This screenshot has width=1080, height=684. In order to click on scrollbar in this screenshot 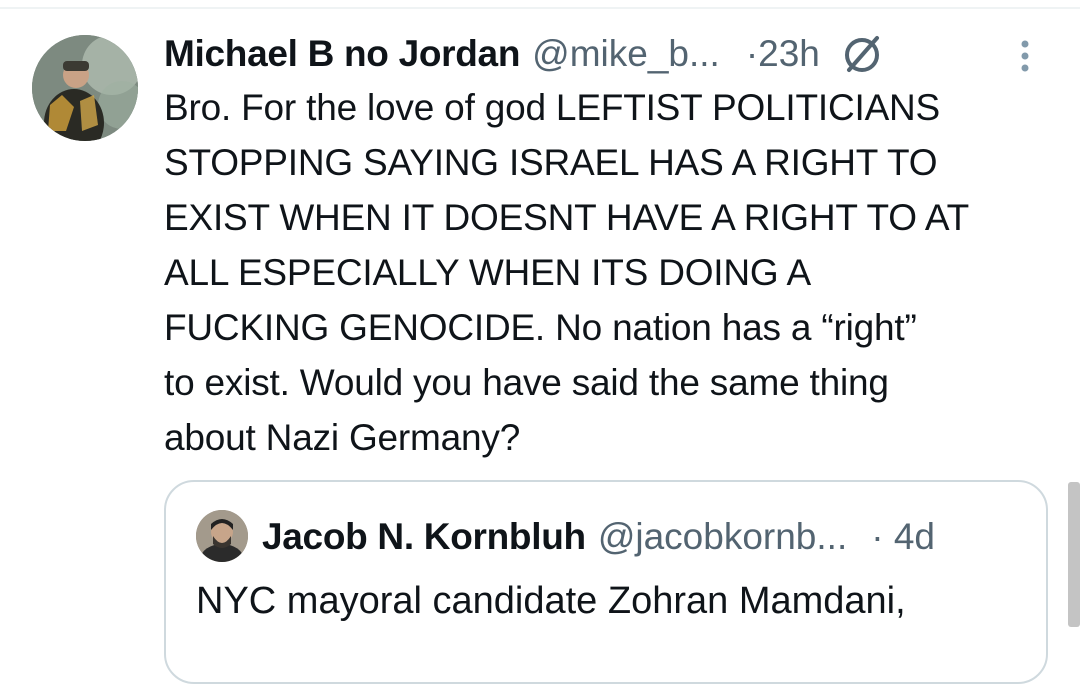, I will do `click(1074, 554)`.